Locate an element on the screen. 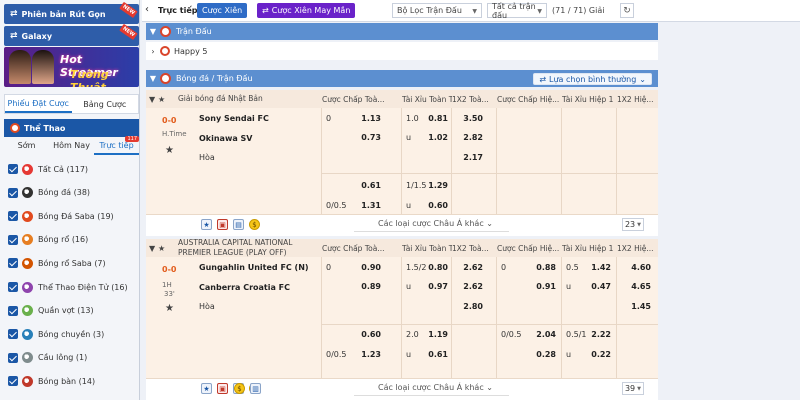 Image resolution: width=800 pixels, height=400 pixels. tab-live: Trực tiếp 117 is located at coordinates (116, 145).